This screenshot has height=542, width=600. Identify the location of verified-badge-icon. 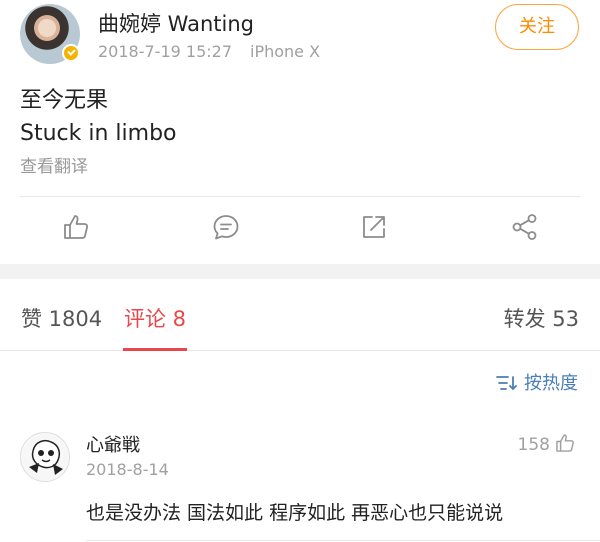
(71, 53).